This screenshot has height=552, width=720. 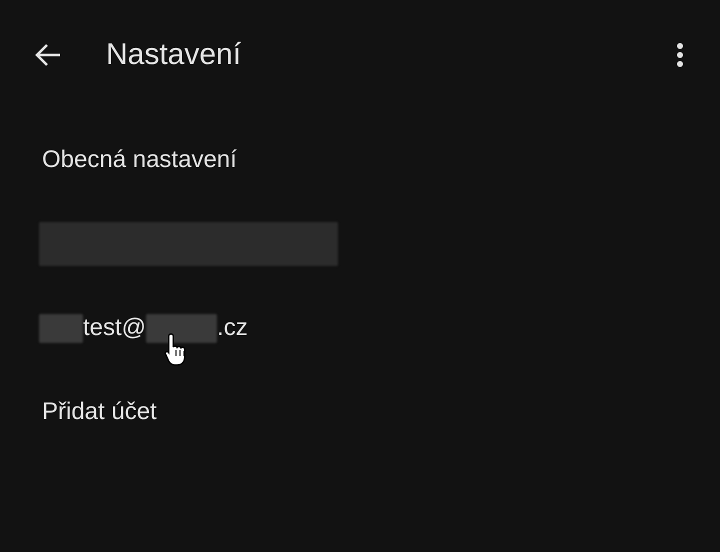 What do you see at coordinates (139, 160) in the screenshot?
I see `settings-item: Obecná nastavení` at bounding box center [139, 160].